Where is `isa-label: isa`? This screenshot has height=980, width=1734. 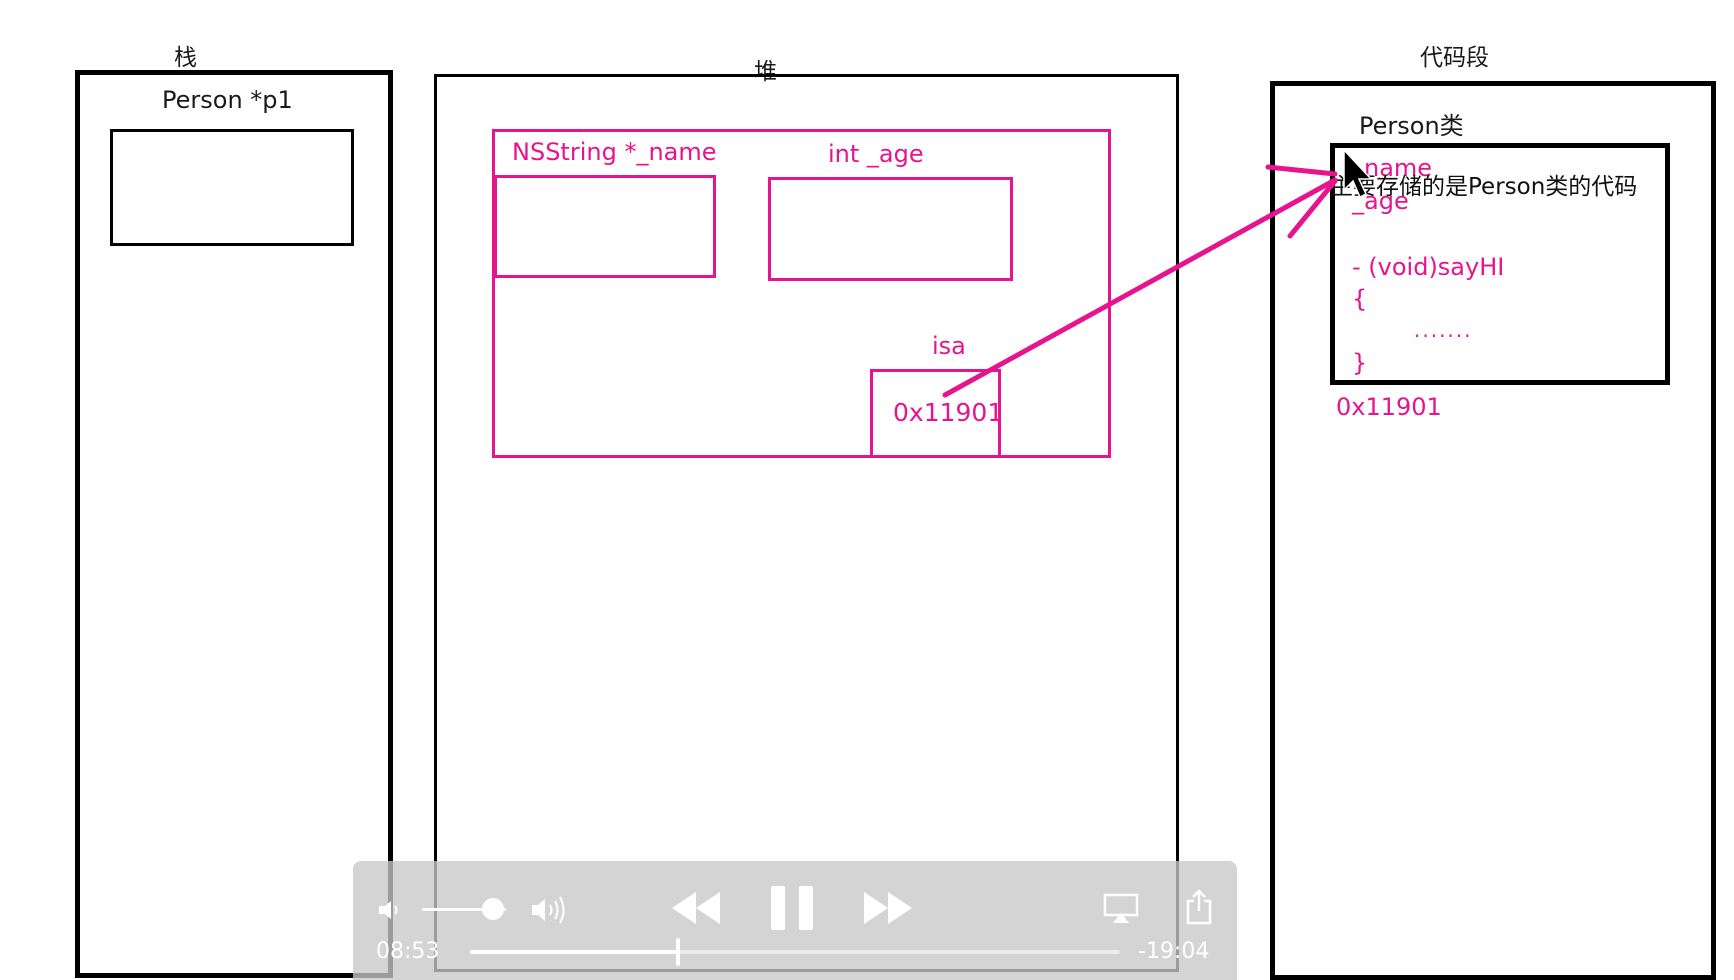
isa-label: isa is located at coordinates (949, 346).